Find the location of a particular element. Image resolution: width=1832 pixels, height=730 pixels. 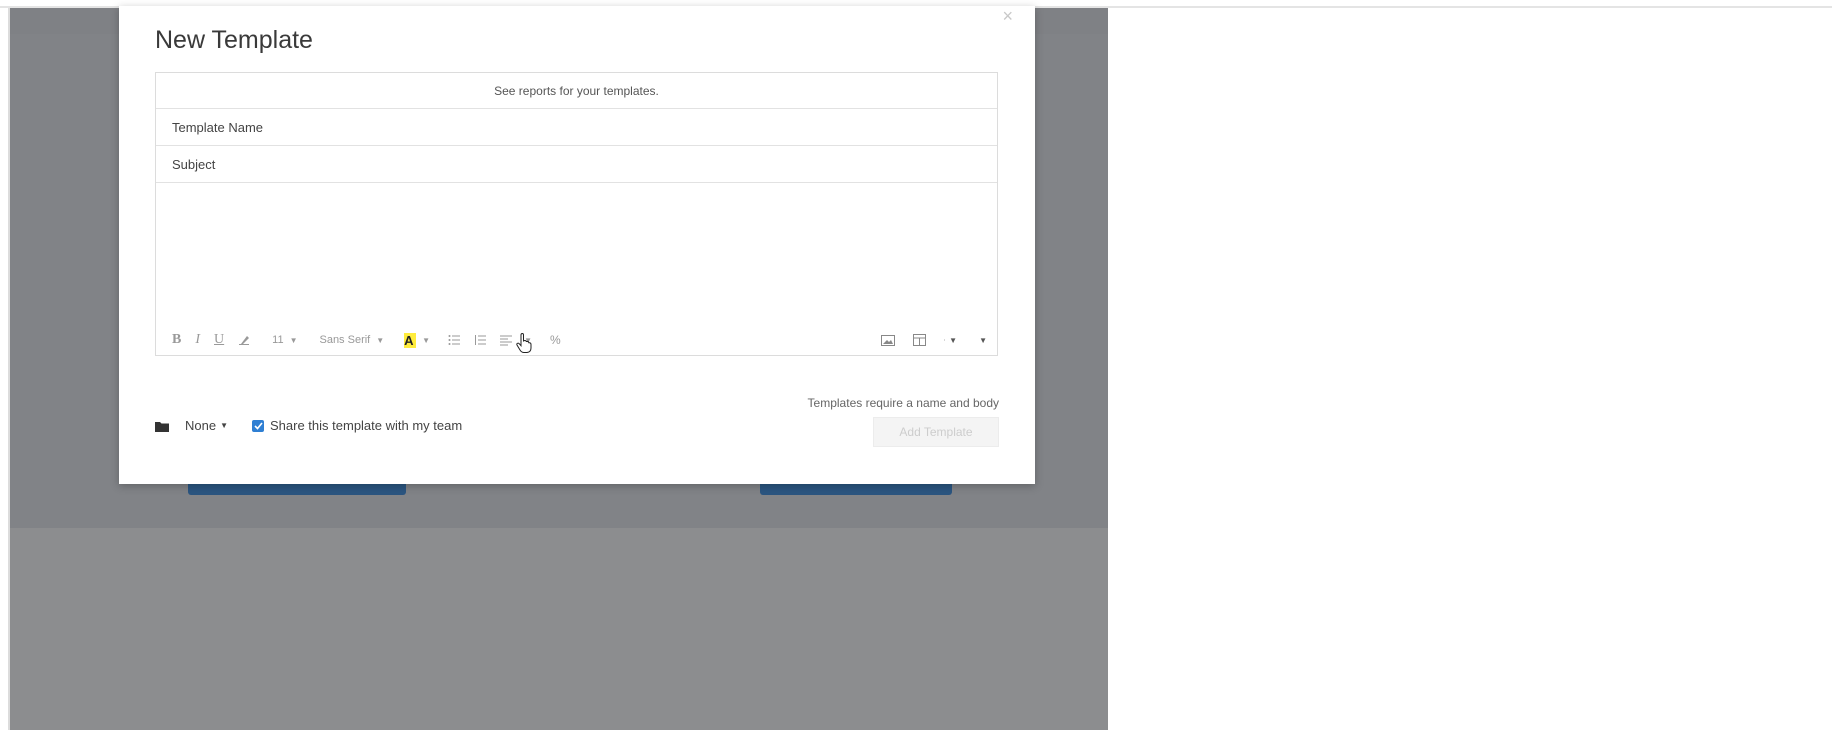

folder-dropdown-label: None is located at coordinates (201, 425).